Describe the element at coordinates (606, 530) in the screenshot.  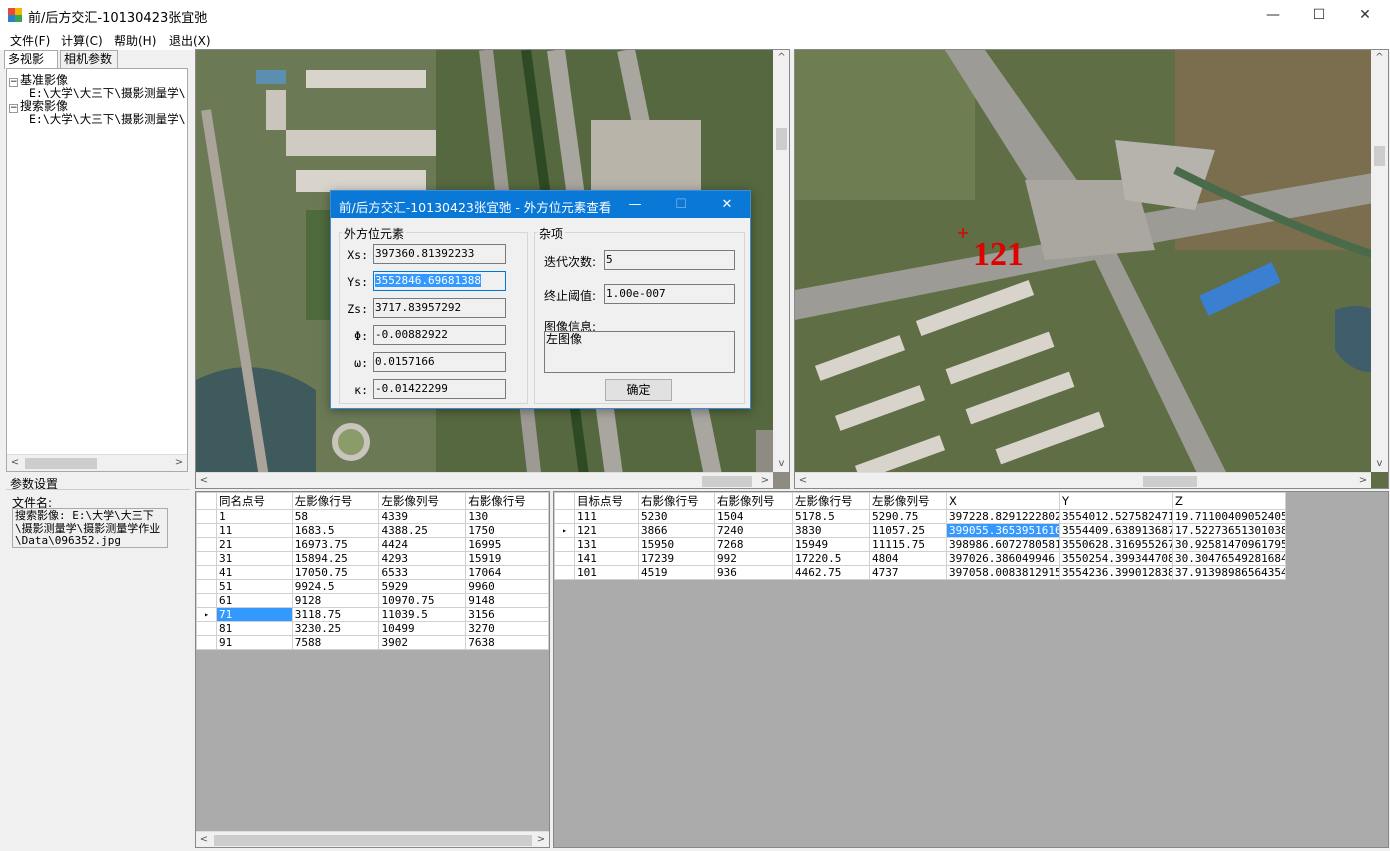
I see `table-cell: 121` at that location.